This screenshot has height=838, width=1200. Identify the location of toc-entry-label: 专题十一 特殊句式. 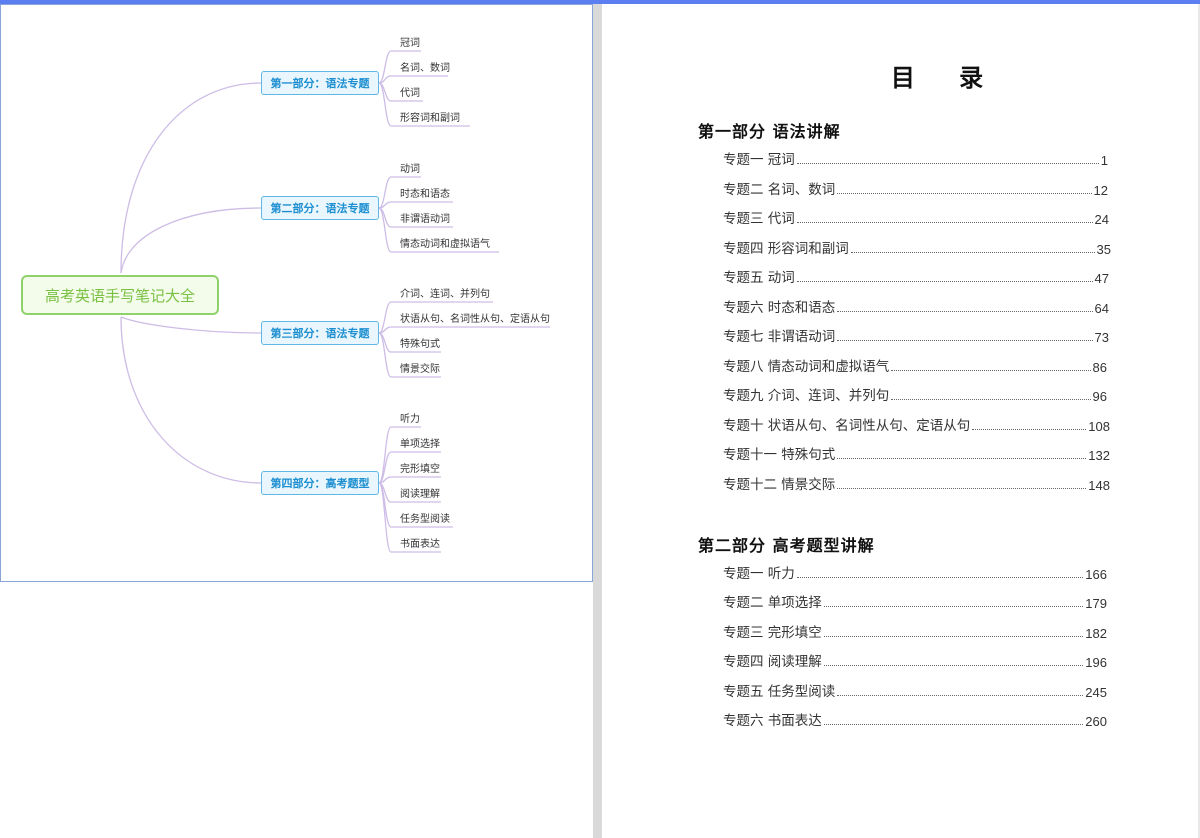
(779, 455).